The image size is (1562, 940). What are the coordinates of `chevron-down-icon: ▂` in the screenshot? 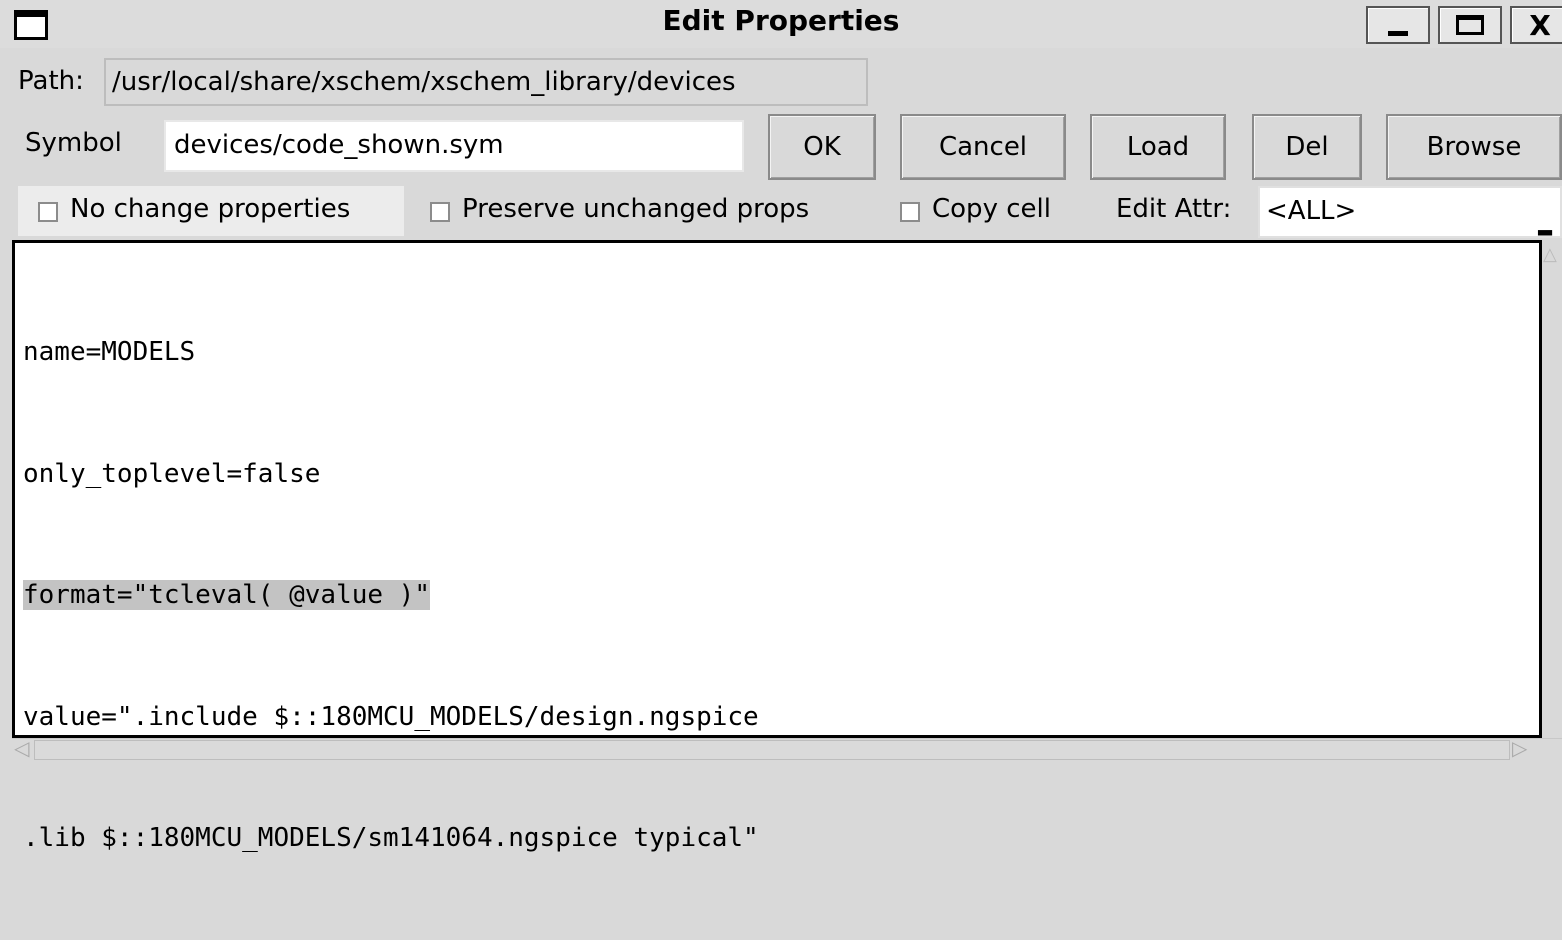 It's located at (1545, 217).